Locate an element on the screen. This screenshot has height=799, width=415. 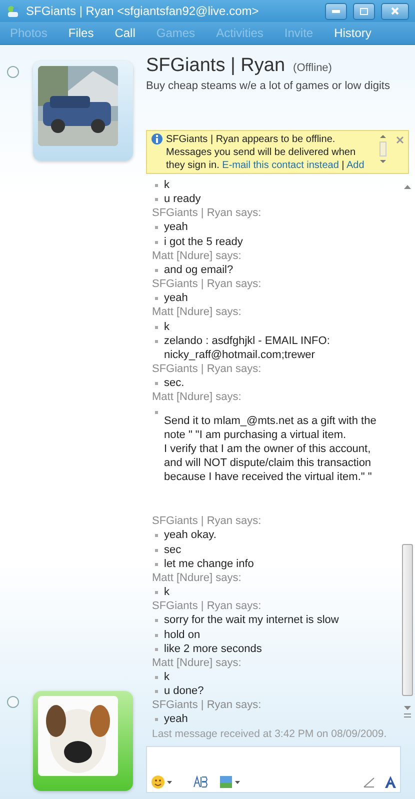
spellcheck-icon is located at coordinates (201, 782).